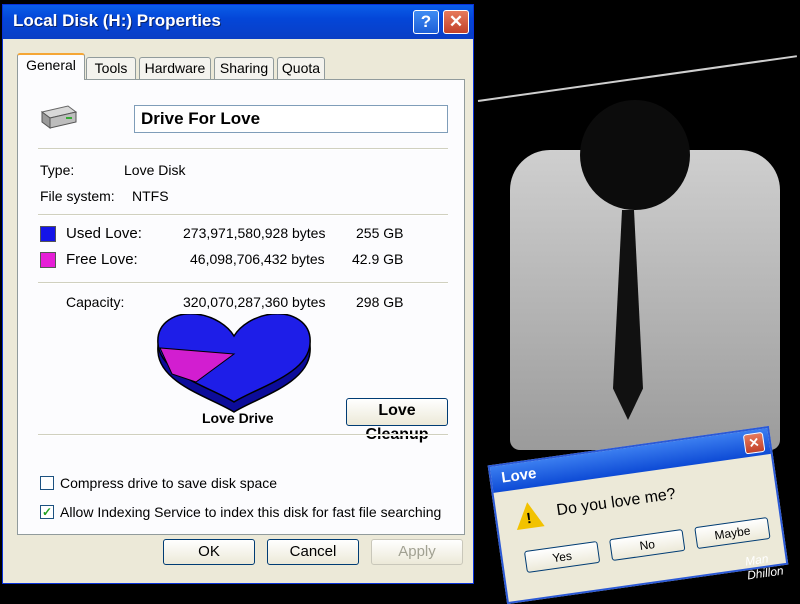 The width and height of the screenshot is (800, 604). What do you see at coordinates (291, 119) in the screenshot?
I see `drive-name-input: Drive For Love` at bounding box center [291, 119].